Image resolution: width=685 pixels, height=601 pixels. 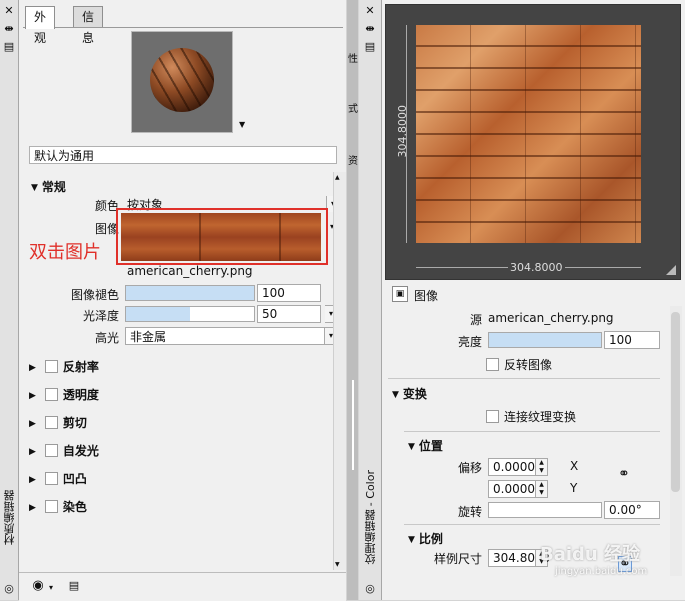 I want to click on link-transform-checkbox, so click(x=492, y=416).